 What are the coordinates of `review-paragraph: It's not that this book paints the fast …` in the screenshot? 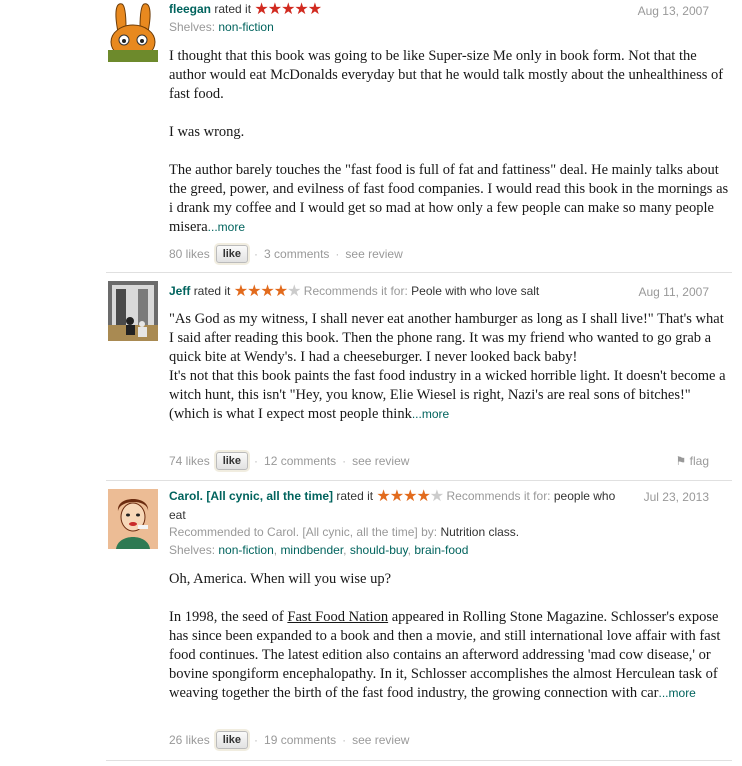 It's located at (449, 395).